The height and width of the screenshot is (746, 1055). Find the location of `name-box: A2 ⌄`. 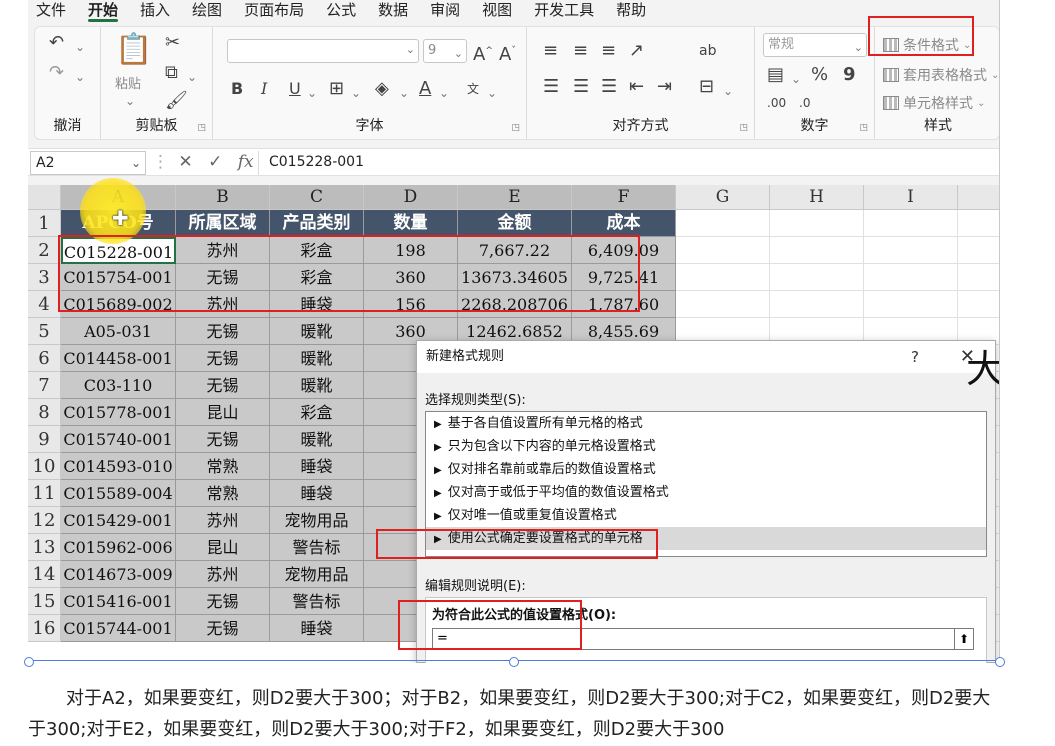

name-box: A2 ⌄ is located at coordinates (88, 163).